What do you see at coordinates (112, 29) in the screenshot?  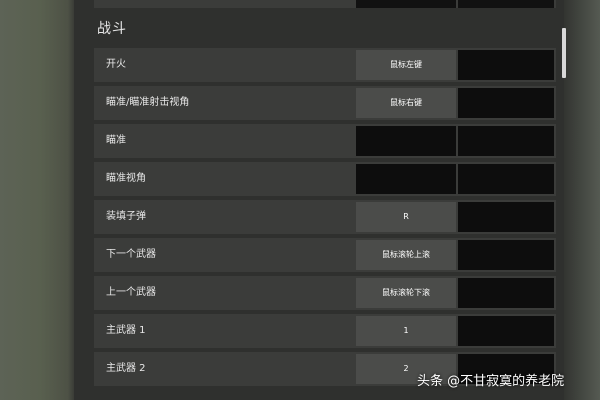 I see `section-title-combat: 战斗` at bounding box center [112, 29].